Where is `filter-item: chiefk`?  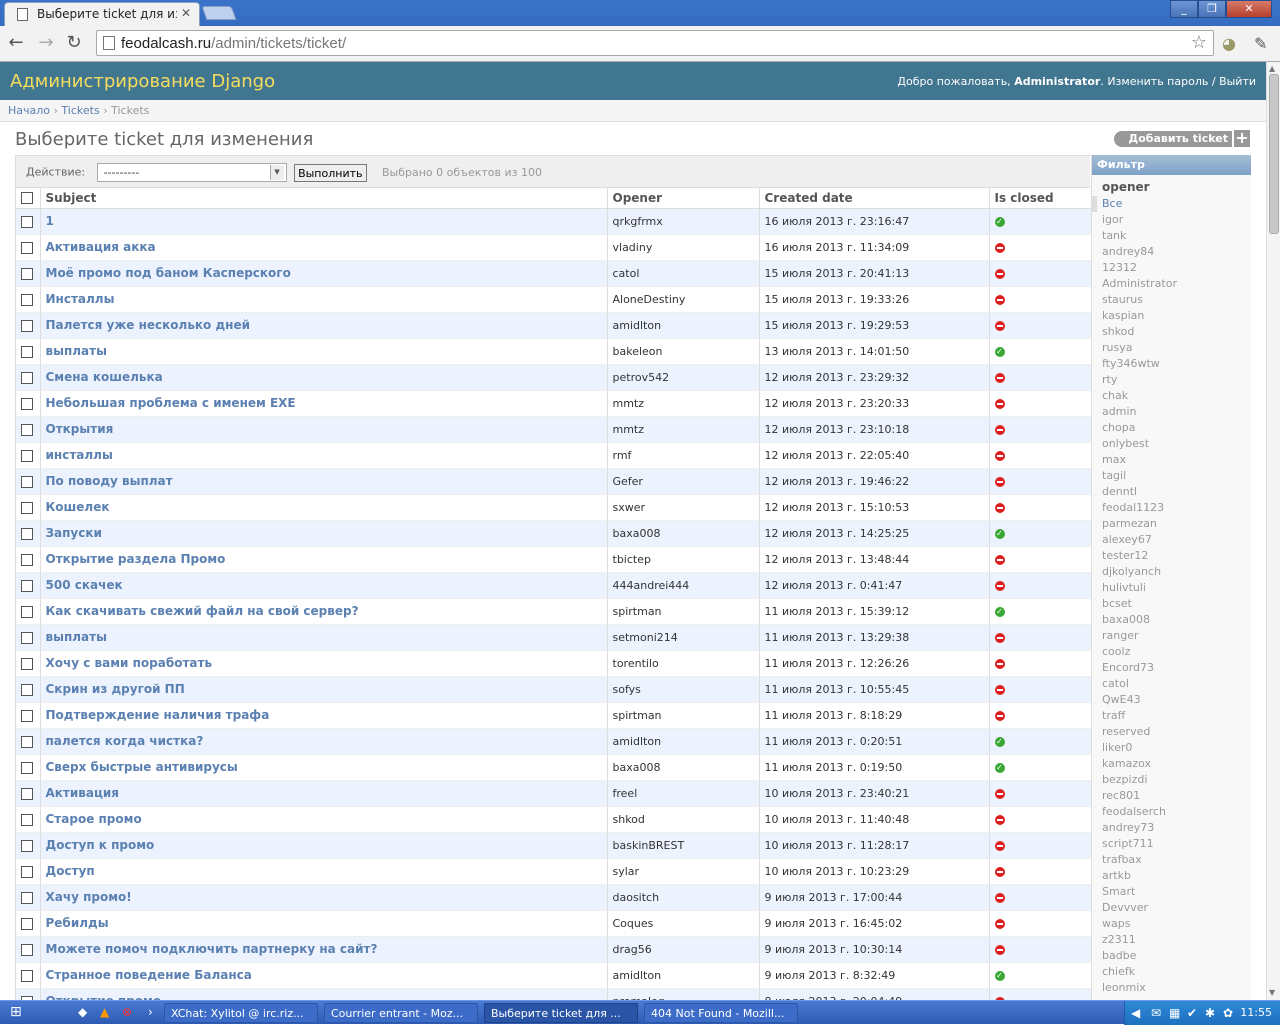
filter-item: chiefk is located at coordinates (1176, 972).